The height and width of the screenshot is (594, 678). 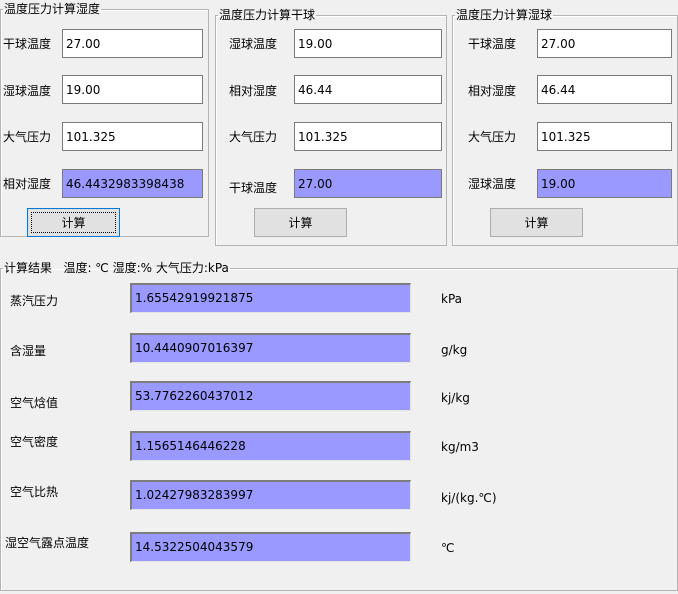 I want to click on dry-bulb-label-3: 干球温度, so click(x=492, y=44).